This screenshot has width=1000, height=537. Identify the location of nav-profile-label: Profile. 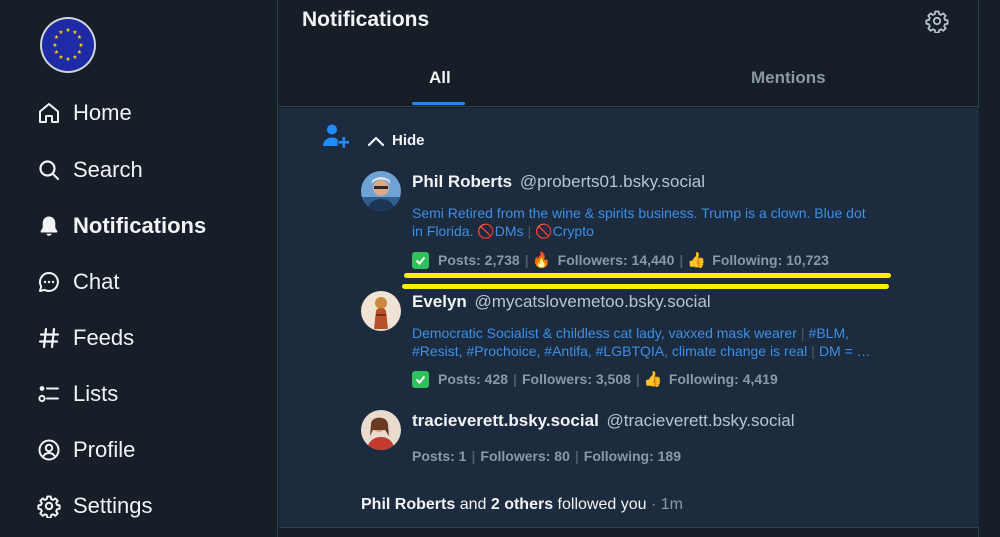
(104, 449).